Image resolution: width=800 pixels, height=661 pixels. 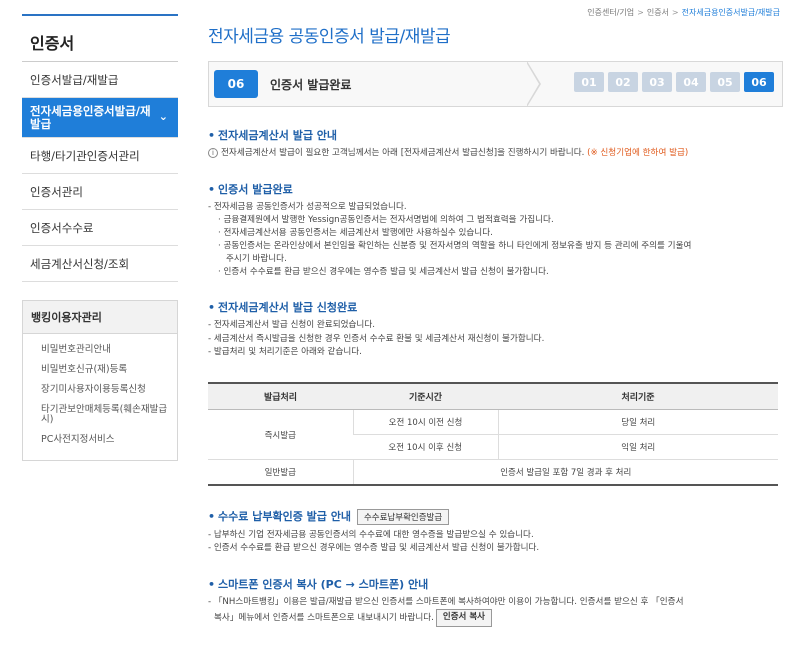 I want to click on step-04: 04, so click(x=691, y=82).